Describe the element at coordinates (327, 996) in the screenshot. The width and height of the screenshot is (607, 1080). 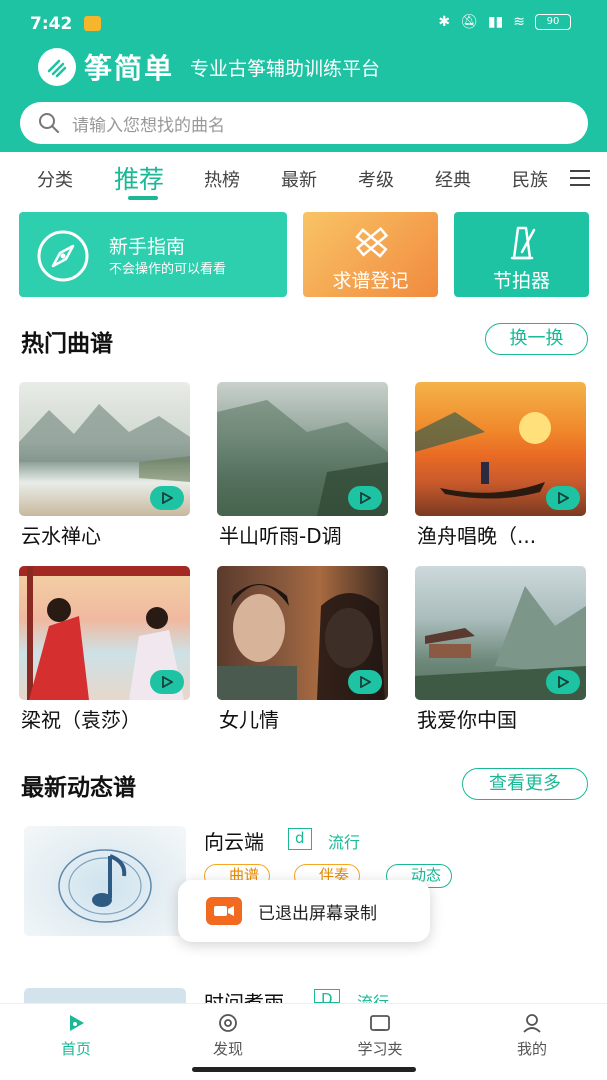
I see `key-badge: D` at that location.